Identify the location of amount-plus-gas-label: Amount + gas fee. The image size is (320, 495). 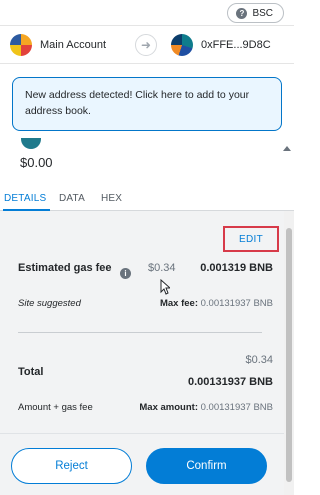
(55, 407).